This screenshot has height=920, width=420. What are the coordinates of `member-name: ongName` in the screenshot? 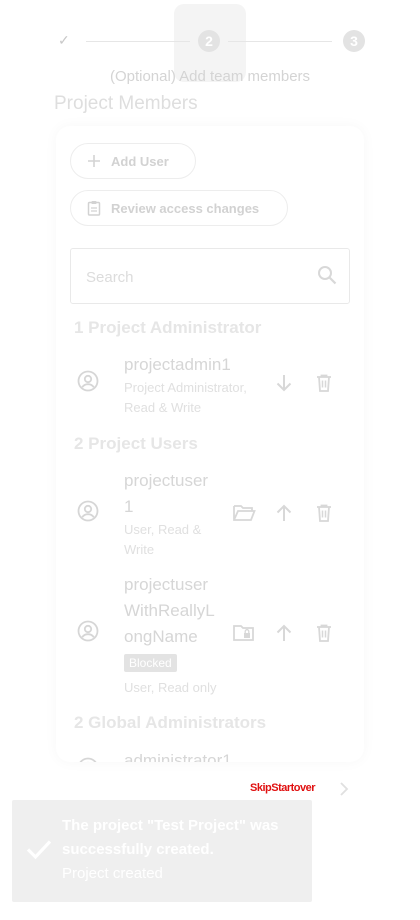 It's located at (161, 636).